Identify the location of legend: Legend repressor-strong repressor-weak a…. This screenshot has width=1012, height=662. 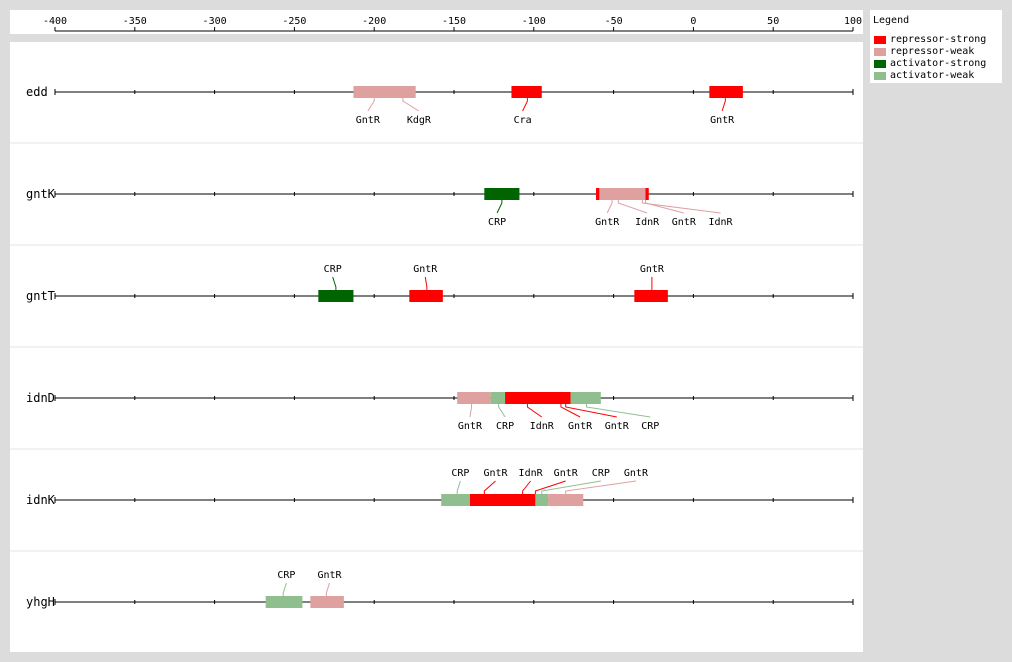
(936, 46).